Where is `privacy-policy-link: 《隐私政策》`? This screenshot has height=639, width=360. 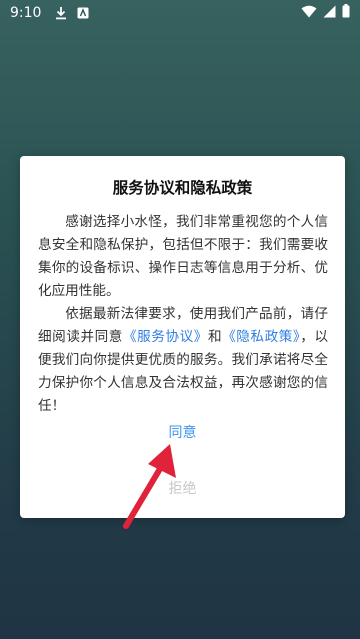 privacy-policy-link: 《隐私政策》 is located at coordinates (261, 337).